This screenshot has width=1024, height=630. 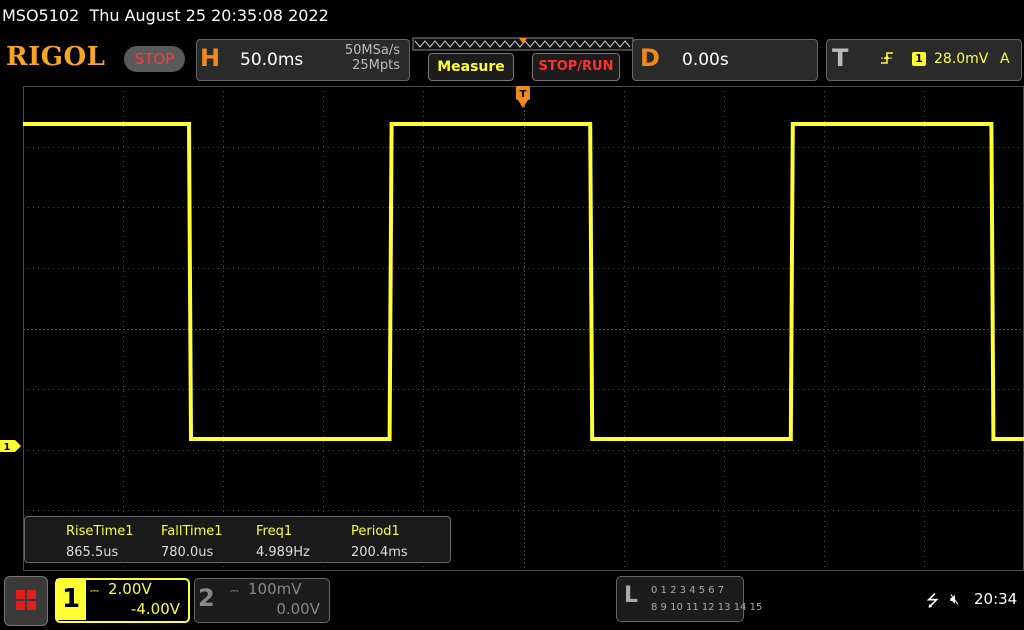 What do you see at coordinates (206, 598) in the screenshot?
I see `ch2-number: 2` at bounding box center [206, 598].